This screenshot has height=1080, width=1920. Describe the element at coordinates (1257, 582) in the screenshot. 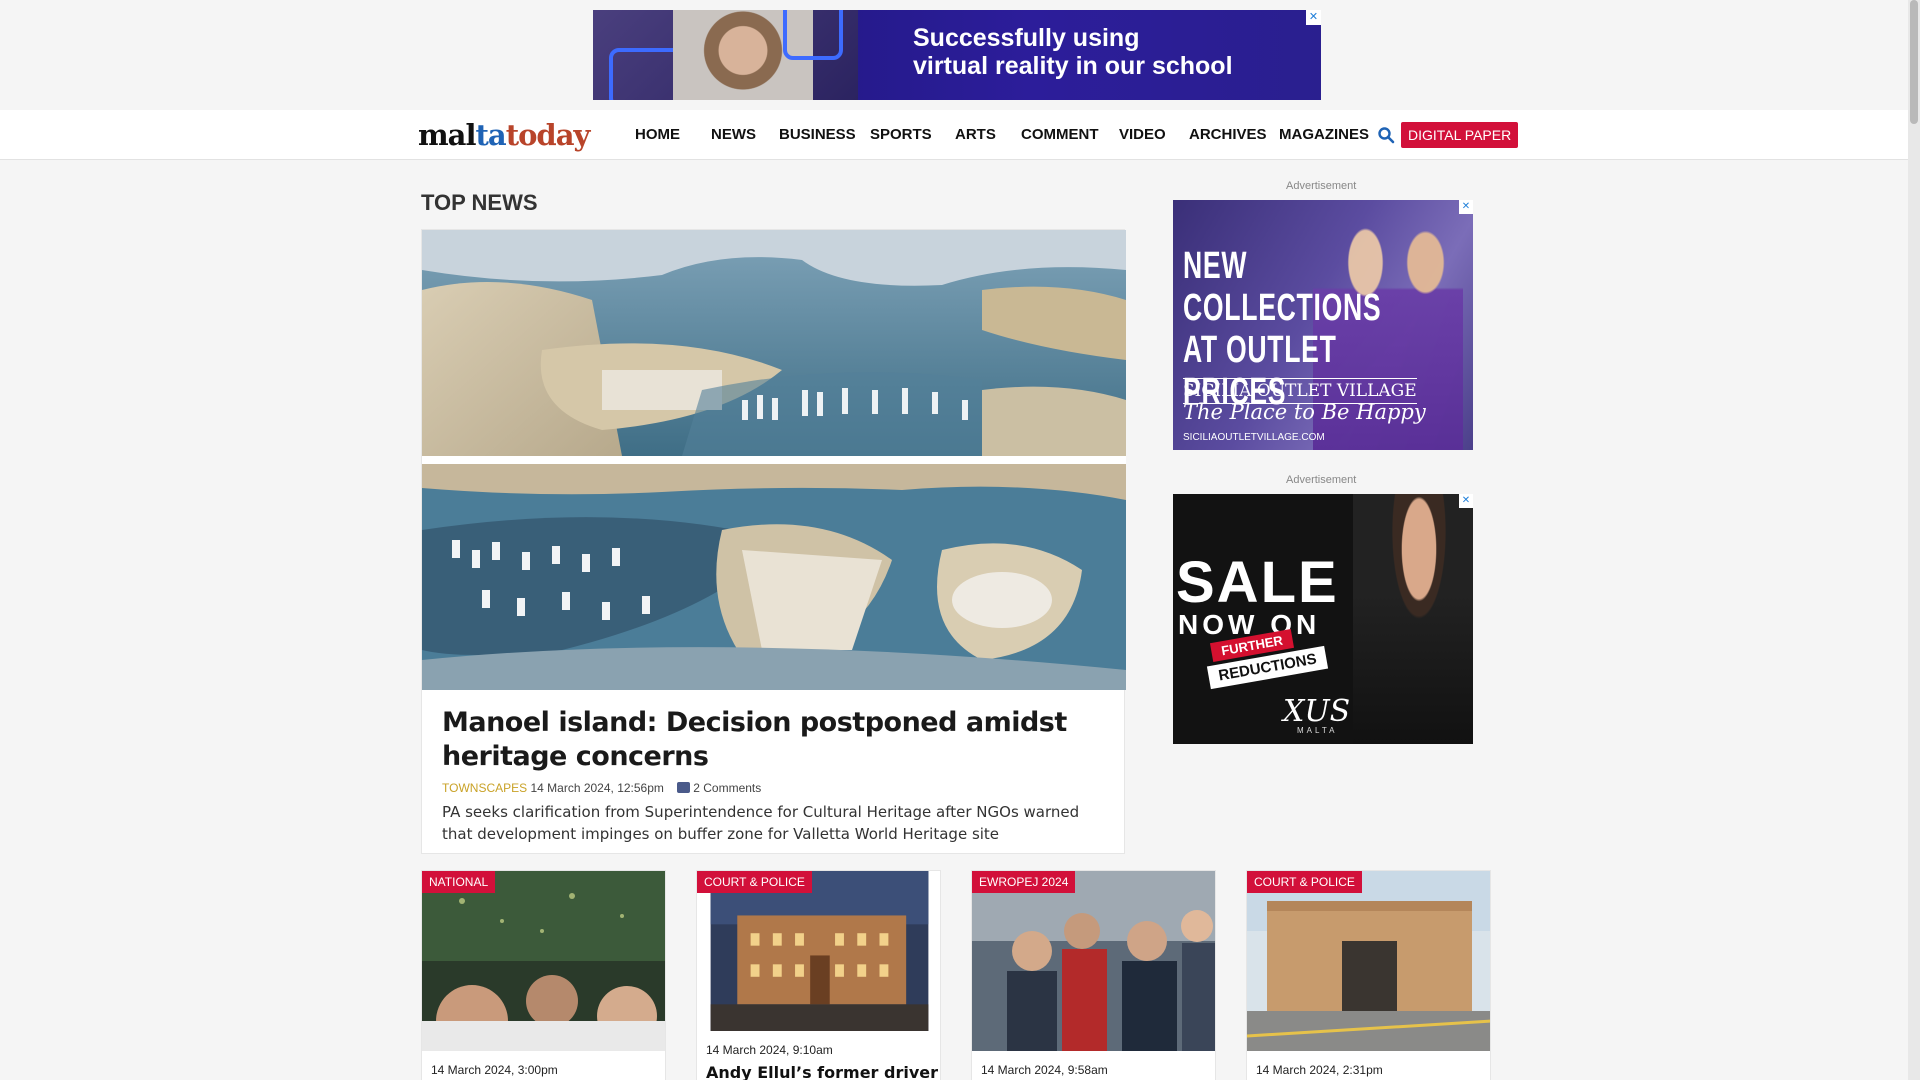

I see `ad-sale-text: SALE` at that location.